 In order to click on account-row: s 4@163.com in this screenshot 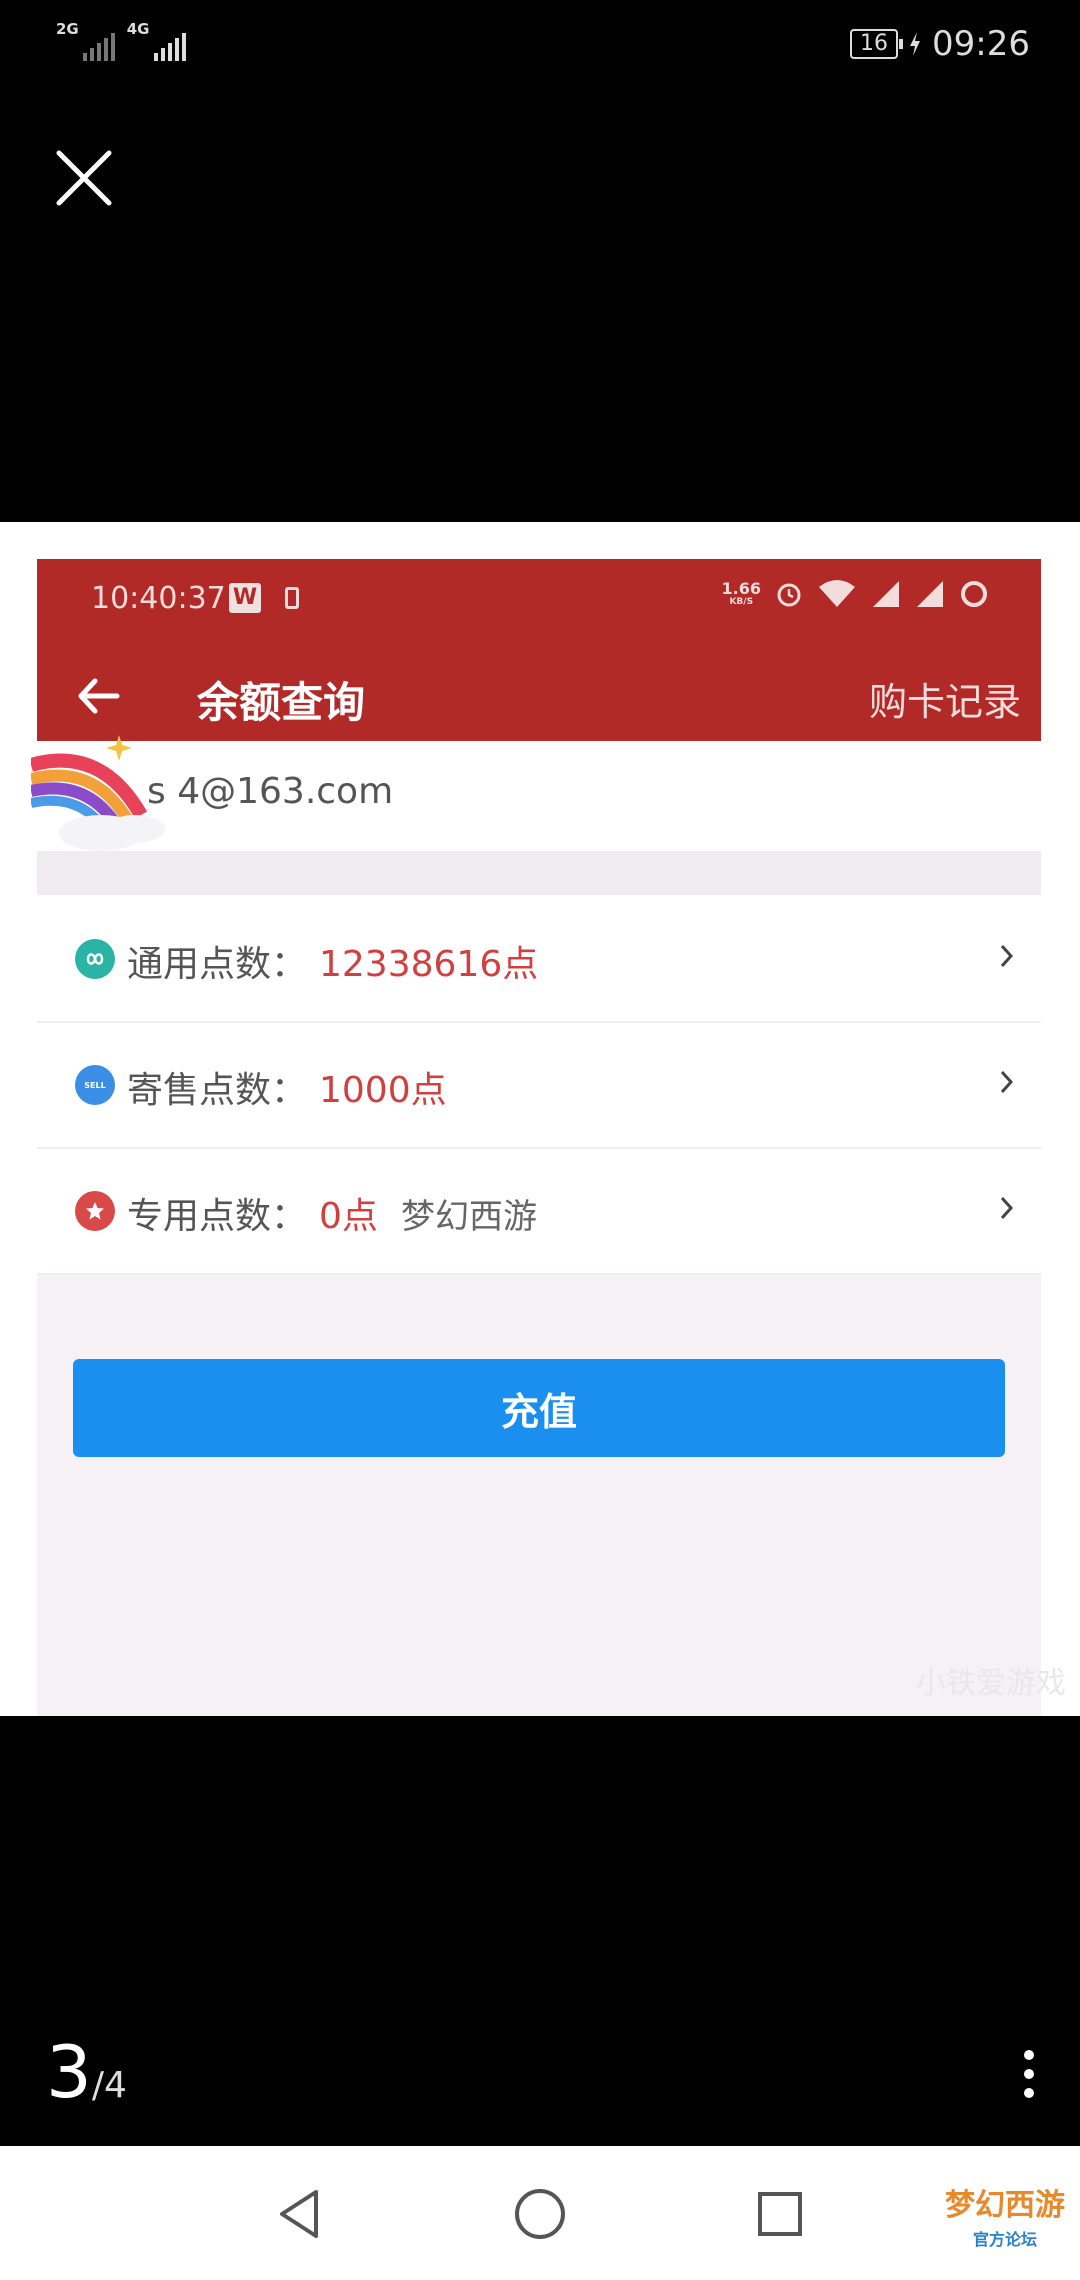, I will do `click(536, 793)`.